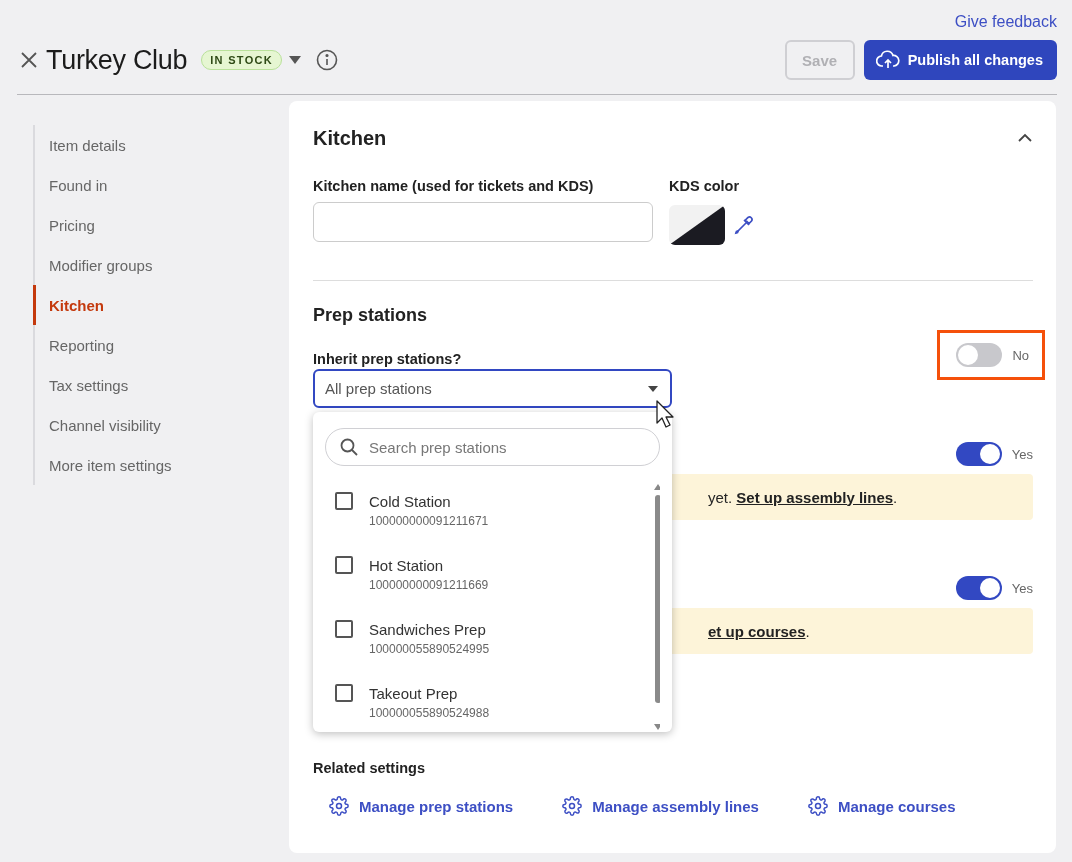 This screenshot has width=1072, height=862. What do you see at coordinates (492, 388) in the screenshot?
I see `select-field: All prep stations` at bounding box center [492, 388].